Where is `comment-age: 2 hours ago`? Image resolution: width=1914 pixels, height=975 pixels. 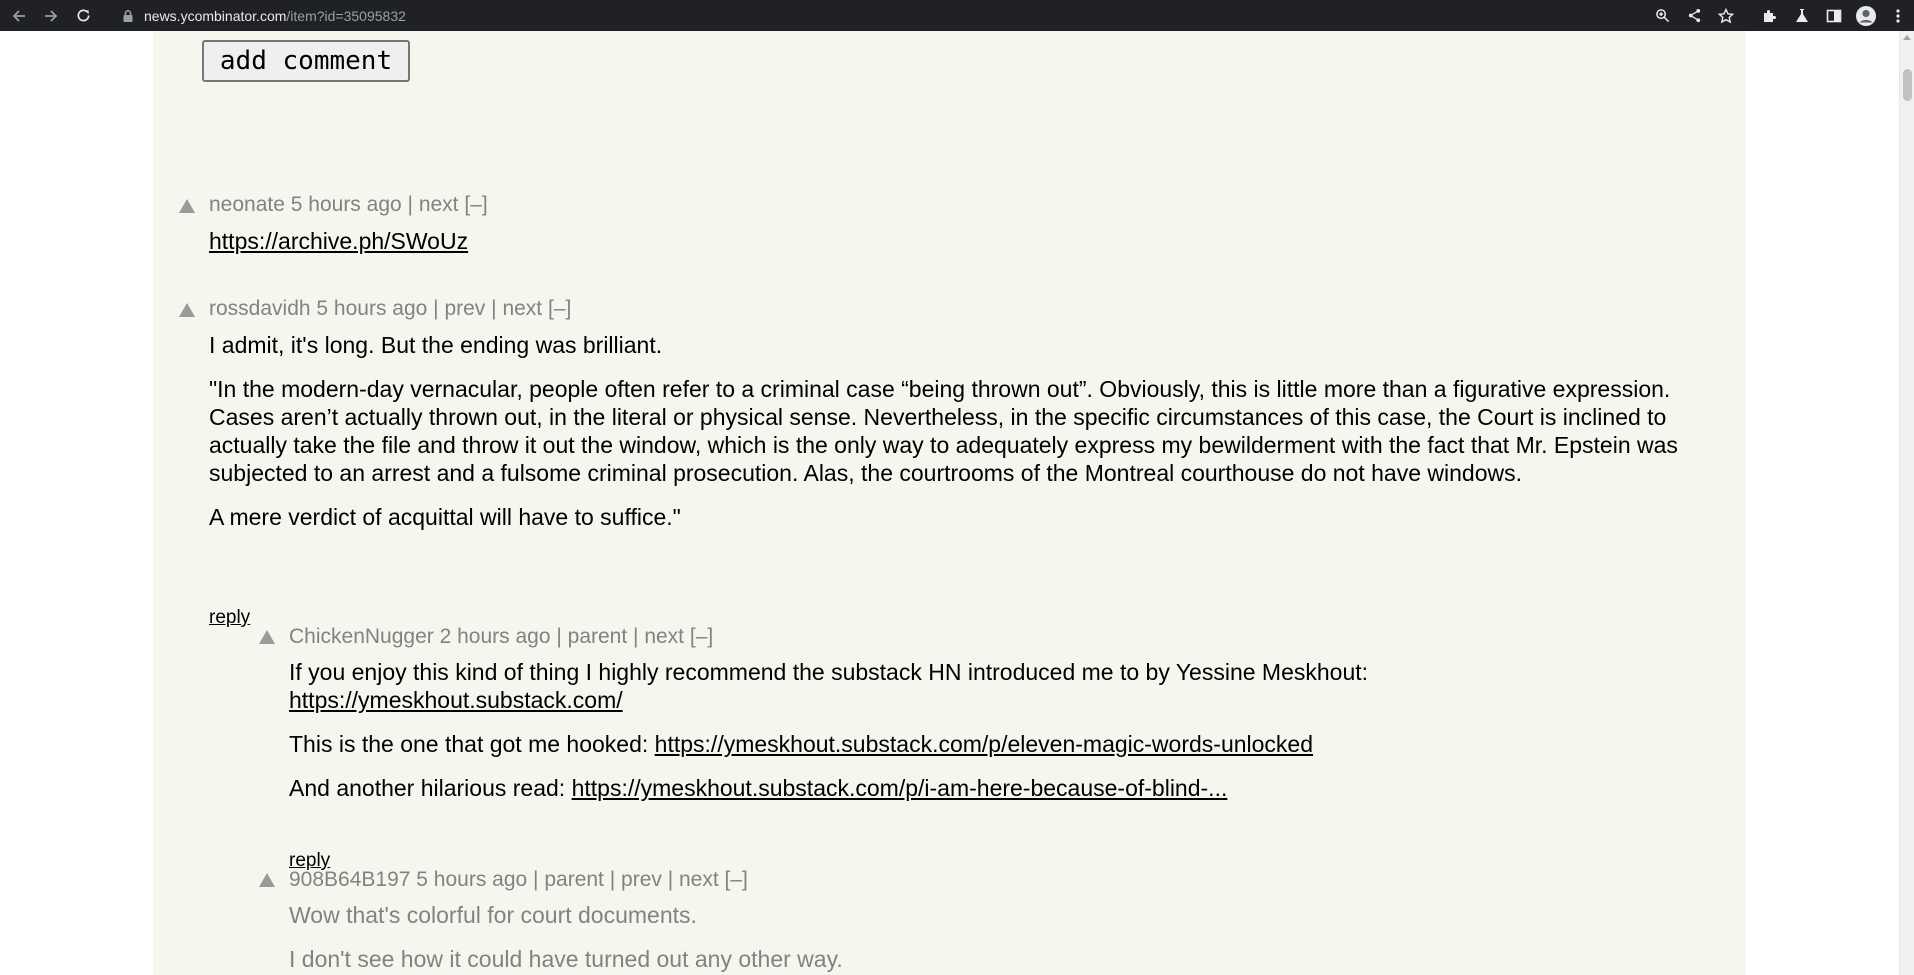
comment-age: 2 hours ago is located at coordinates (495, 636).